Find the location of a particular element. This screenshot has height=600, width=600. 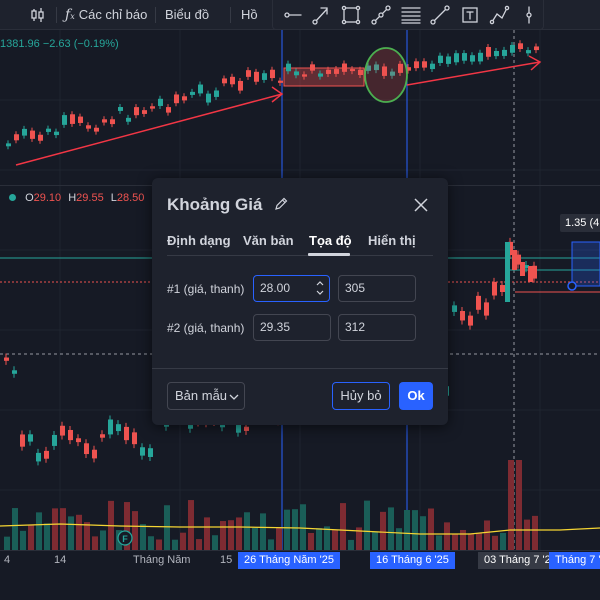

legend-dot-icon is located at coordinates (12, 197).